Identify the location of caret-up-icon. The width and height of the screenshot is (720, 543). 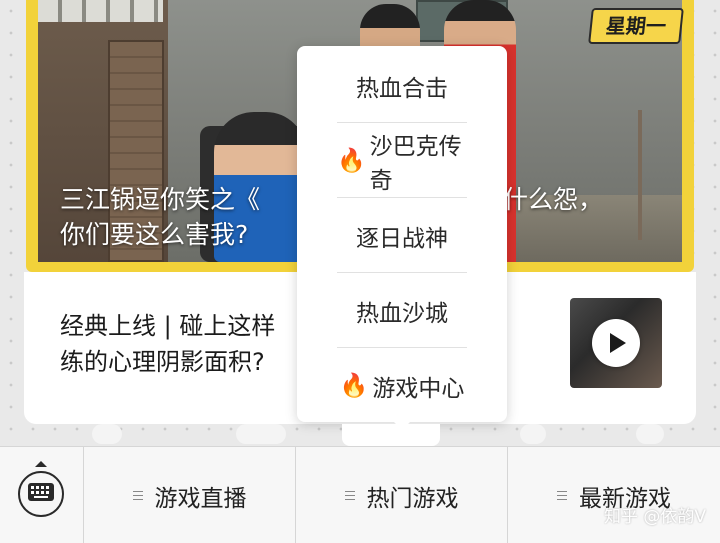
(41, 464).